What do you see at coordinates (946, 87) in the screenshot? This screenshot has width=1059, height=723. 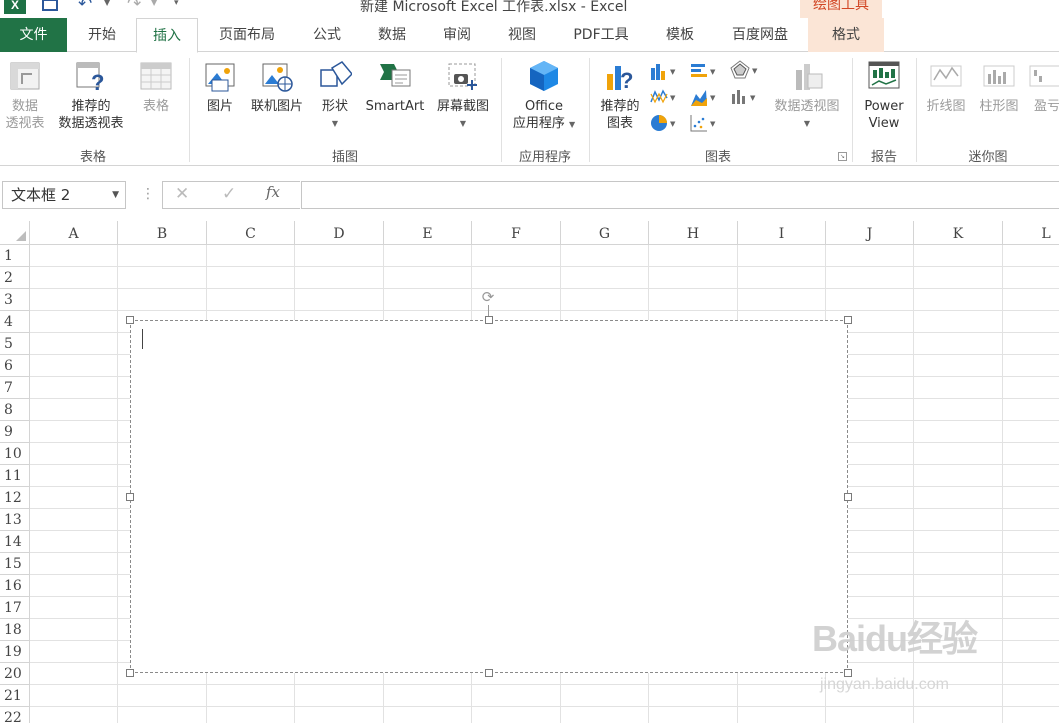 I see `line-sparkline-button: 折线图` at bounding box center [946, 87].